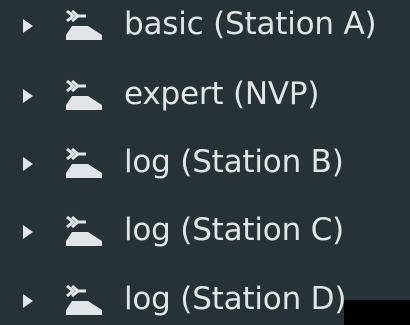 The width and height of the screenshot is (410, 325). I want to click on tree-item-label: expert (NVP), so click(222, 94).